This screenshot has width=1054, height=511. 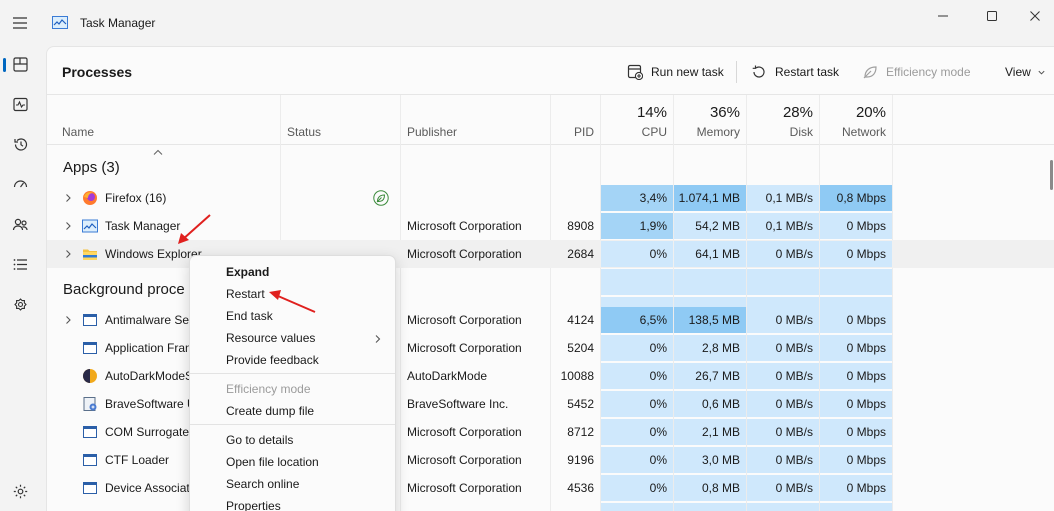 What do you see at coordinates (580, 460) in the screenshot?
I see `pid-value: 9196` at bounding box center [580, 460].